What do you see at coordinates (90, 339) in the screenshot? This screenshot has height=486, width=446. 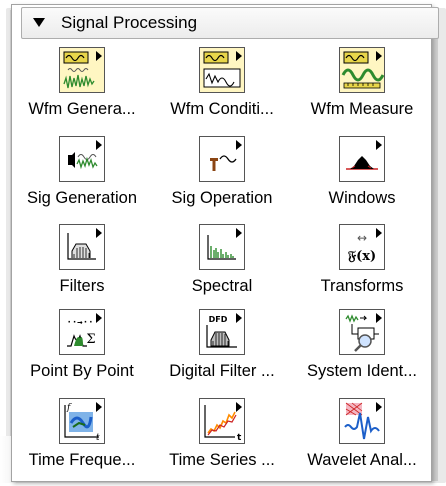 I see `pbp-sigma-glyph: Σ` at bounding box center [90, 339].